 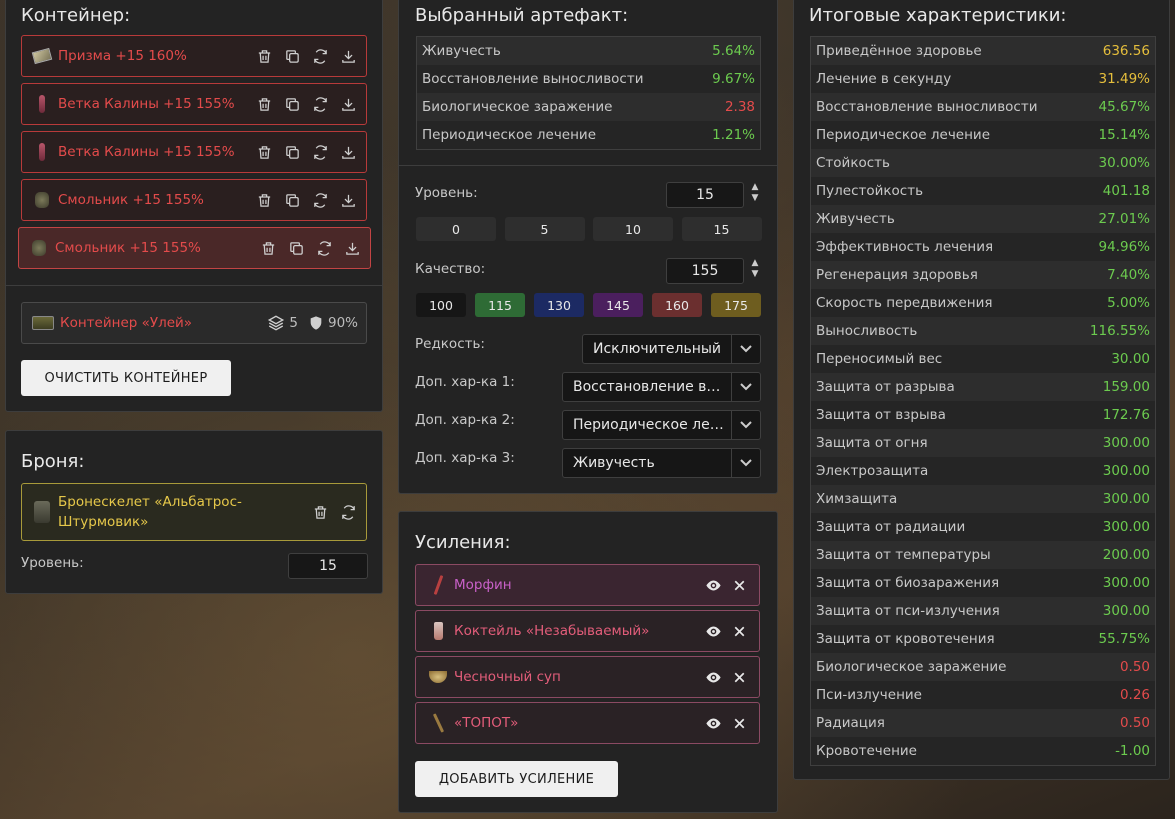 I want to click on divider, so click(x=588, y=165).